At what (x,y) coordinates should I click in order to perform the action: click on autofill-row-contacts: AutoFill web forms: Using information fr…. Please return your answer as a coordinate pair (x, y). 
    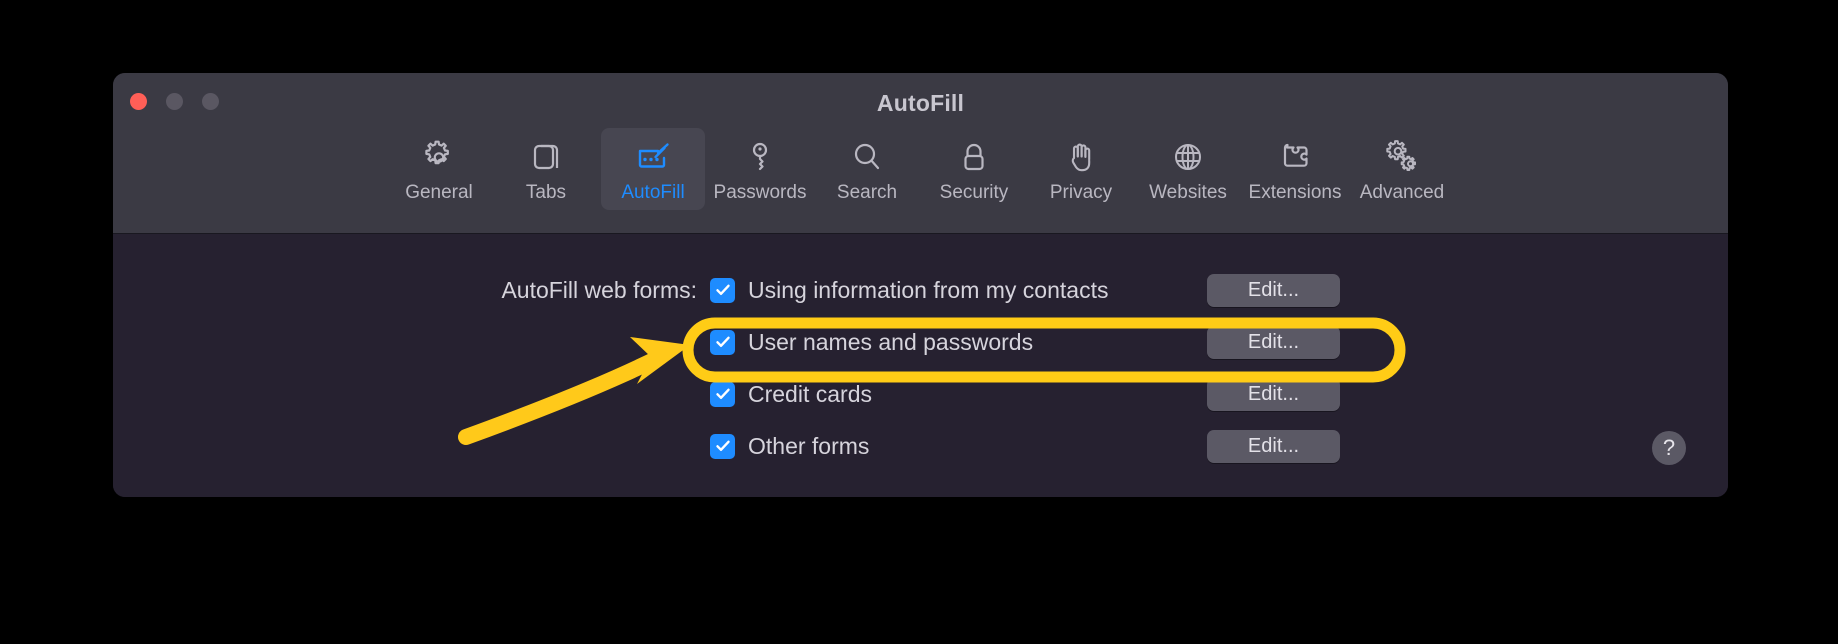
    Looking at the image, I should click on (920, 290).